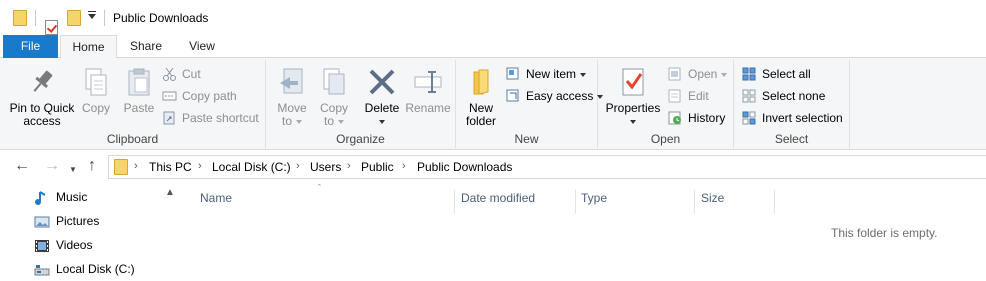 The width and height of the screenshot is (986, 281). What do you see at coordinates (92, 15) in the screenshot?
I see `customize-toolbar-chevron-icon` at bounding box center [92, 15].